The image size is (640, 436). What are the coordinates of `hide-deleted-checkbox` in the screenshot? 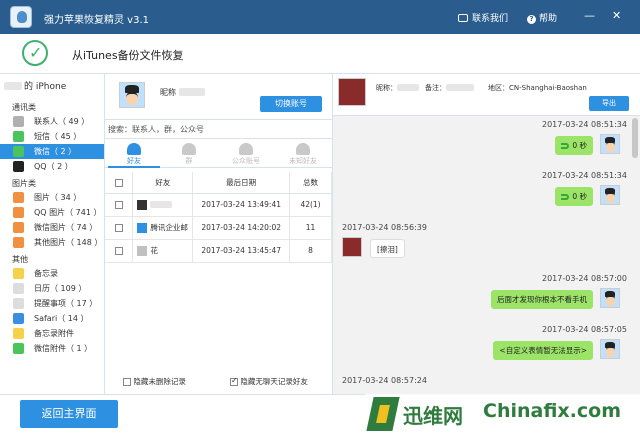 It's located at (127, 382).